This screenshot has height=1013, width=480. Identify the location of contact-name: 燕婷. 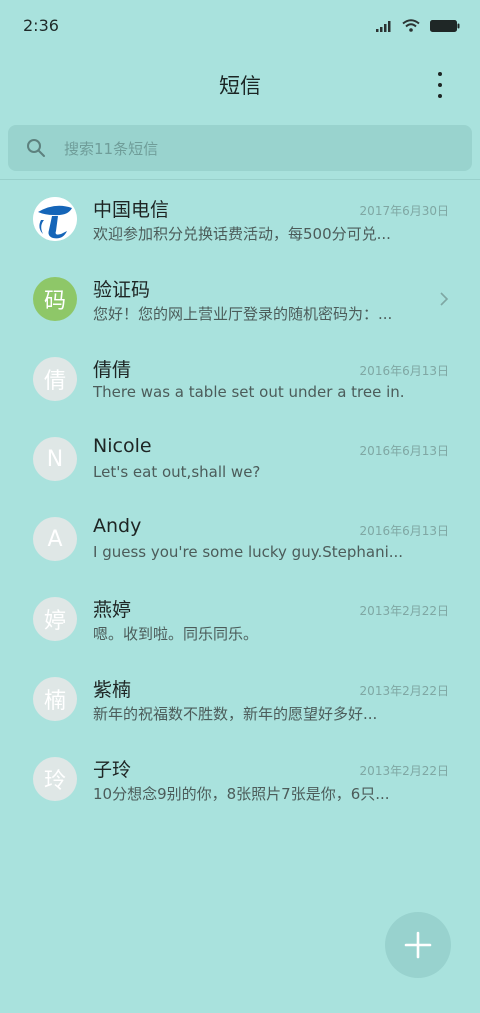
(112, 610).